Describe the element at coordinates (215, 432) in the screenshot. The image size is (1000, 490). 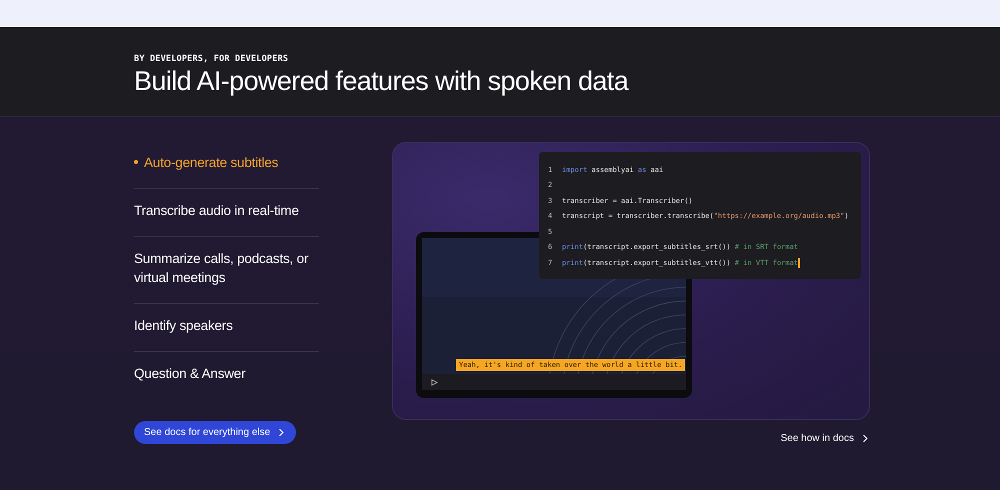
I see `docs-button: See docs for everything else` at that location.